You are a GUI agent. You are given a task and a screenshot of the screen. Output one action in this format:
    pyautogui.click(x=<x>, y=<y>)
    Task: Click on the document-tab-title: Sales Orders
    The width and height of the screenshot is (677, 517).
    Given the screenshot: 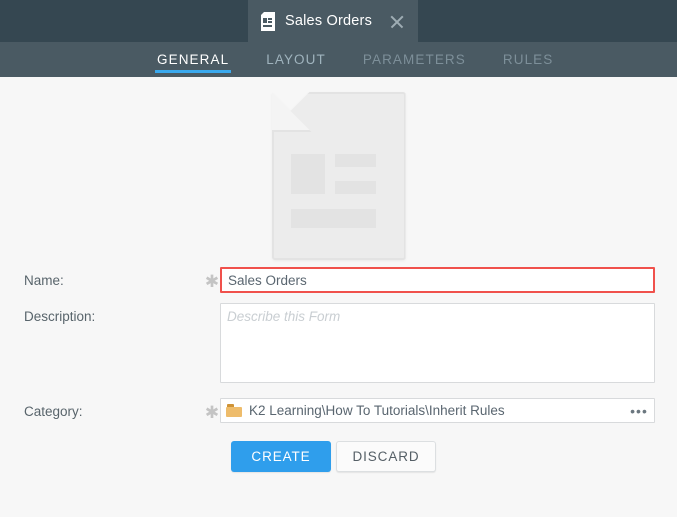 What is the action you would take?
    pyautogui.click(x=329, y=21)
    